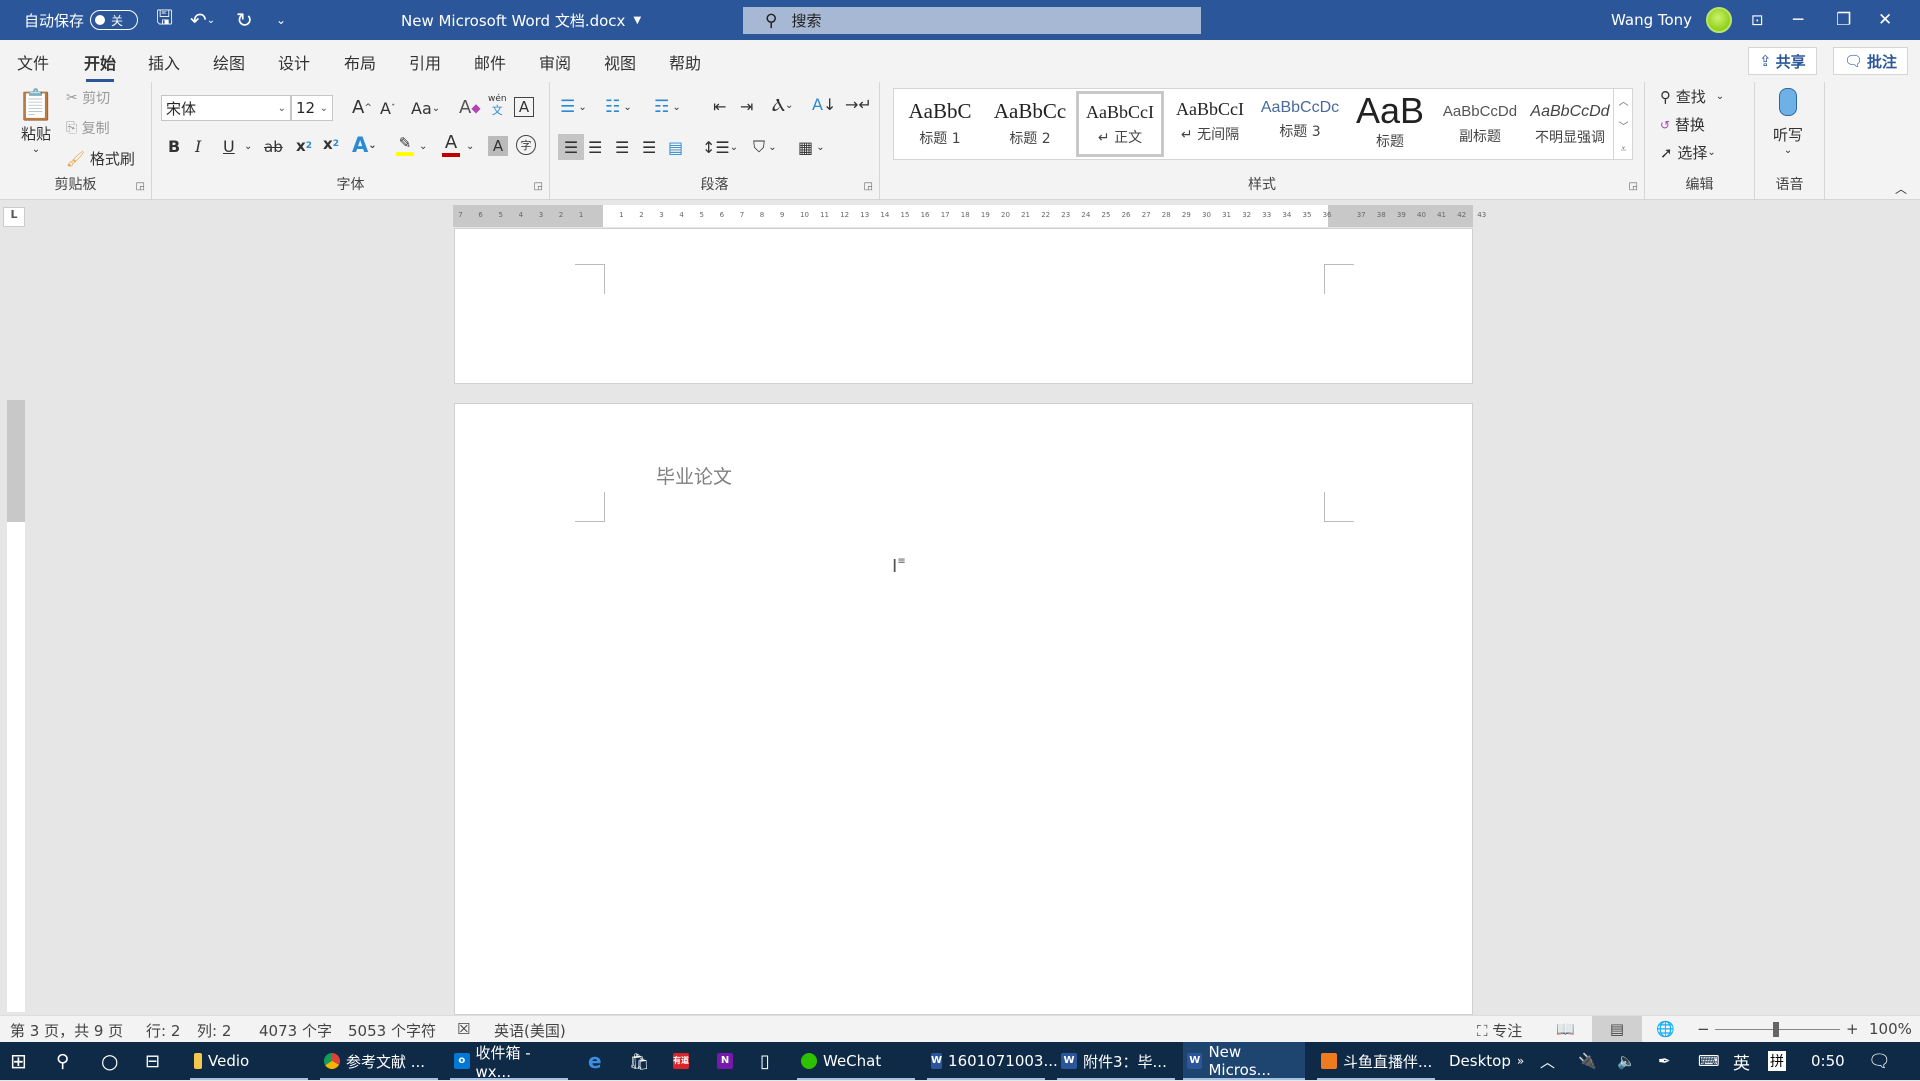  Describe the element at coordinates (1852, 1029) in the screenshot. I see `zoom-in-icon: +` at that location.